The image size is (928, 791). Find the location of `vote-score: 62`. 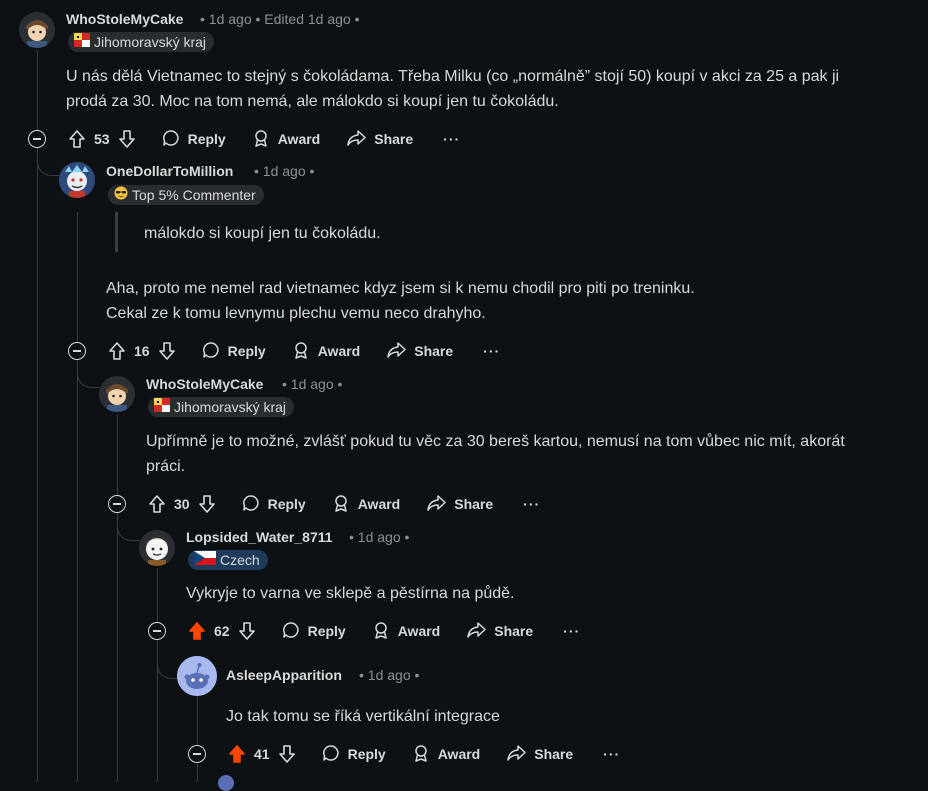

vote-score: 62 is located at coordinates (222, 631).